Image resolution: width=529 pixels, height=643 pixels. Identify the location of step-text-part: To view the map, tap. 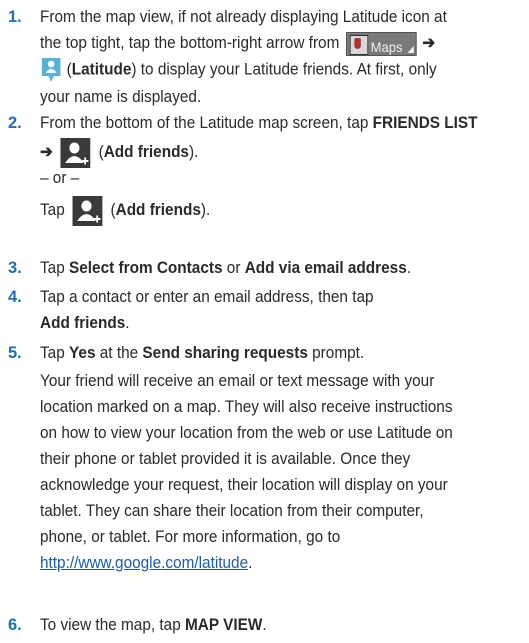
(110, 625).